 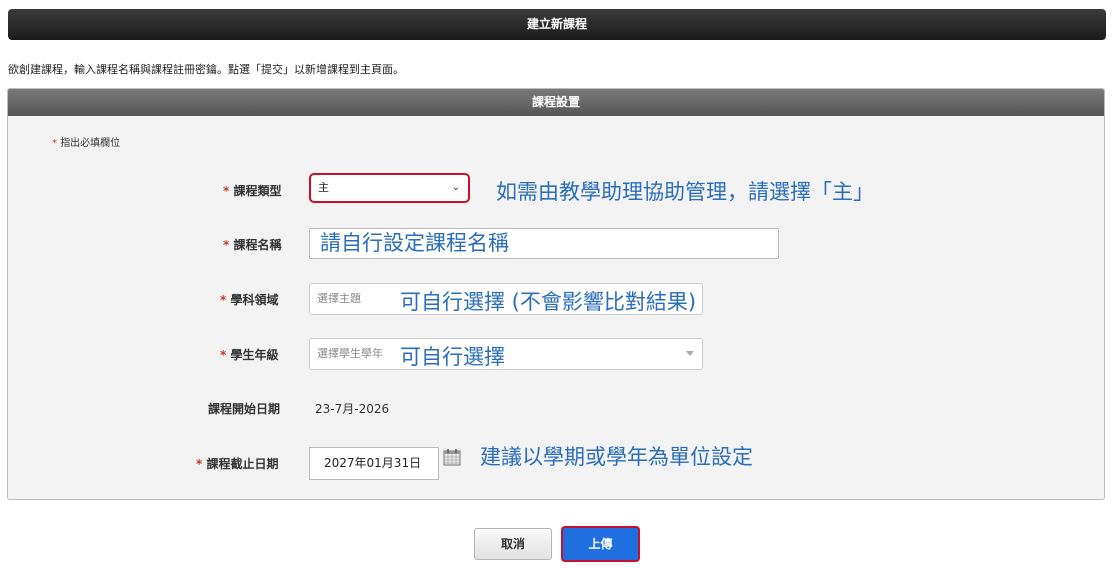 I want to click on course-type-select: 主 ⌄, so click(x=389, y=188).